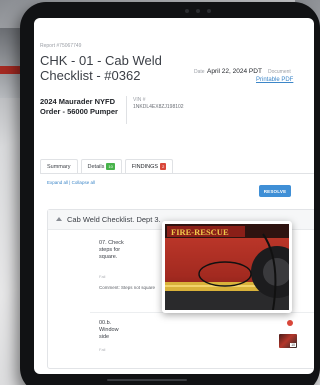 This screenshot has width=320, height=385. What do you see at coordinates (79, 106) in the screenshot?
I see `vehicle-name: 2024 Maurader NYFD Order - 56000 Pumper` at bounding box center [79, 106].